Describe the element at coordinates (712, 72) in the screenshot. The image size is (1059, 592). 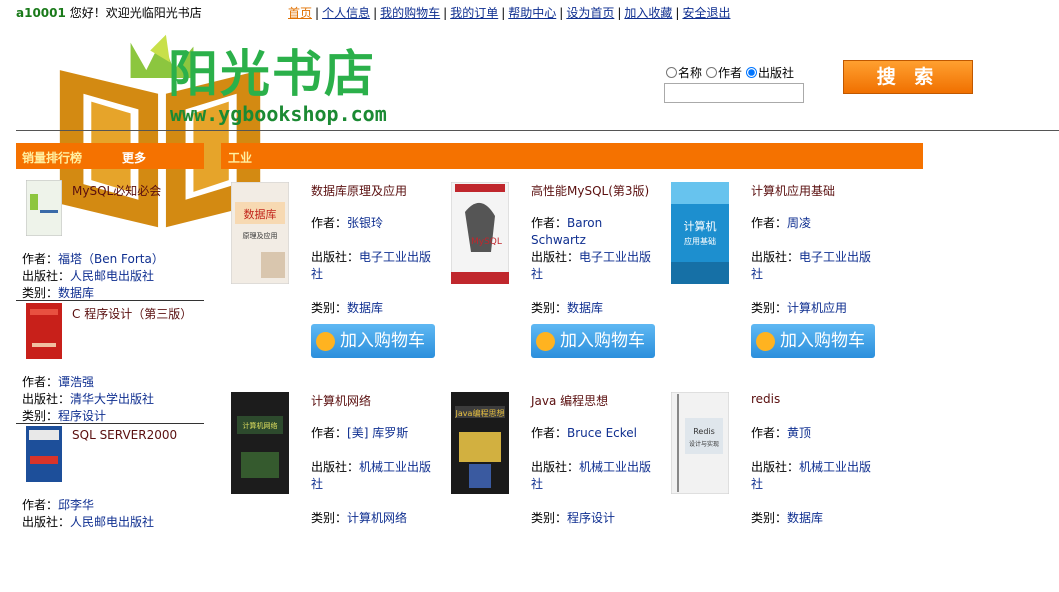
I see `search-radio-author` at that location.